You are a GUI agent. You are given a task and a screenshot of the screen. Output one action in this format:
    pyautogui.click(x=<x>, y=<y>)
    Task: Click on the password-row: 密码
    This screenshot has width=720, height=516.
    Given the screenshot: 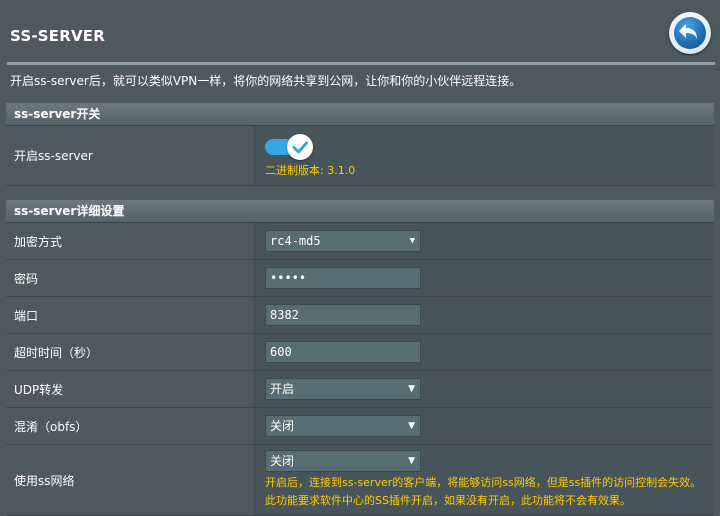 What is the action you would take?
    pyautogui.click(x=360, y=278)
    